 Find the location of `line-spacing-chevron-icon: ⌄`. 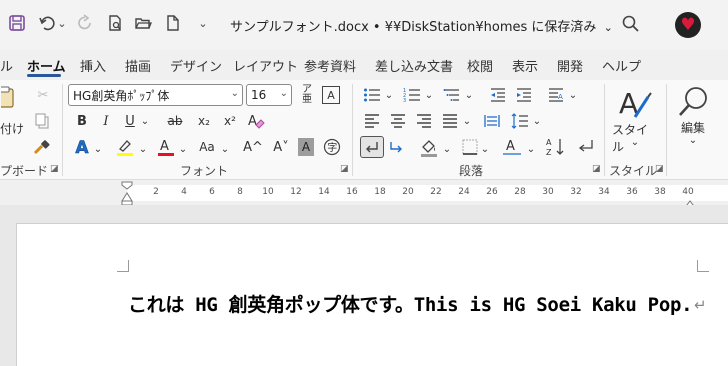

line-spacing-chevron-icon: ⌄ is located at coordinates (537, 121).